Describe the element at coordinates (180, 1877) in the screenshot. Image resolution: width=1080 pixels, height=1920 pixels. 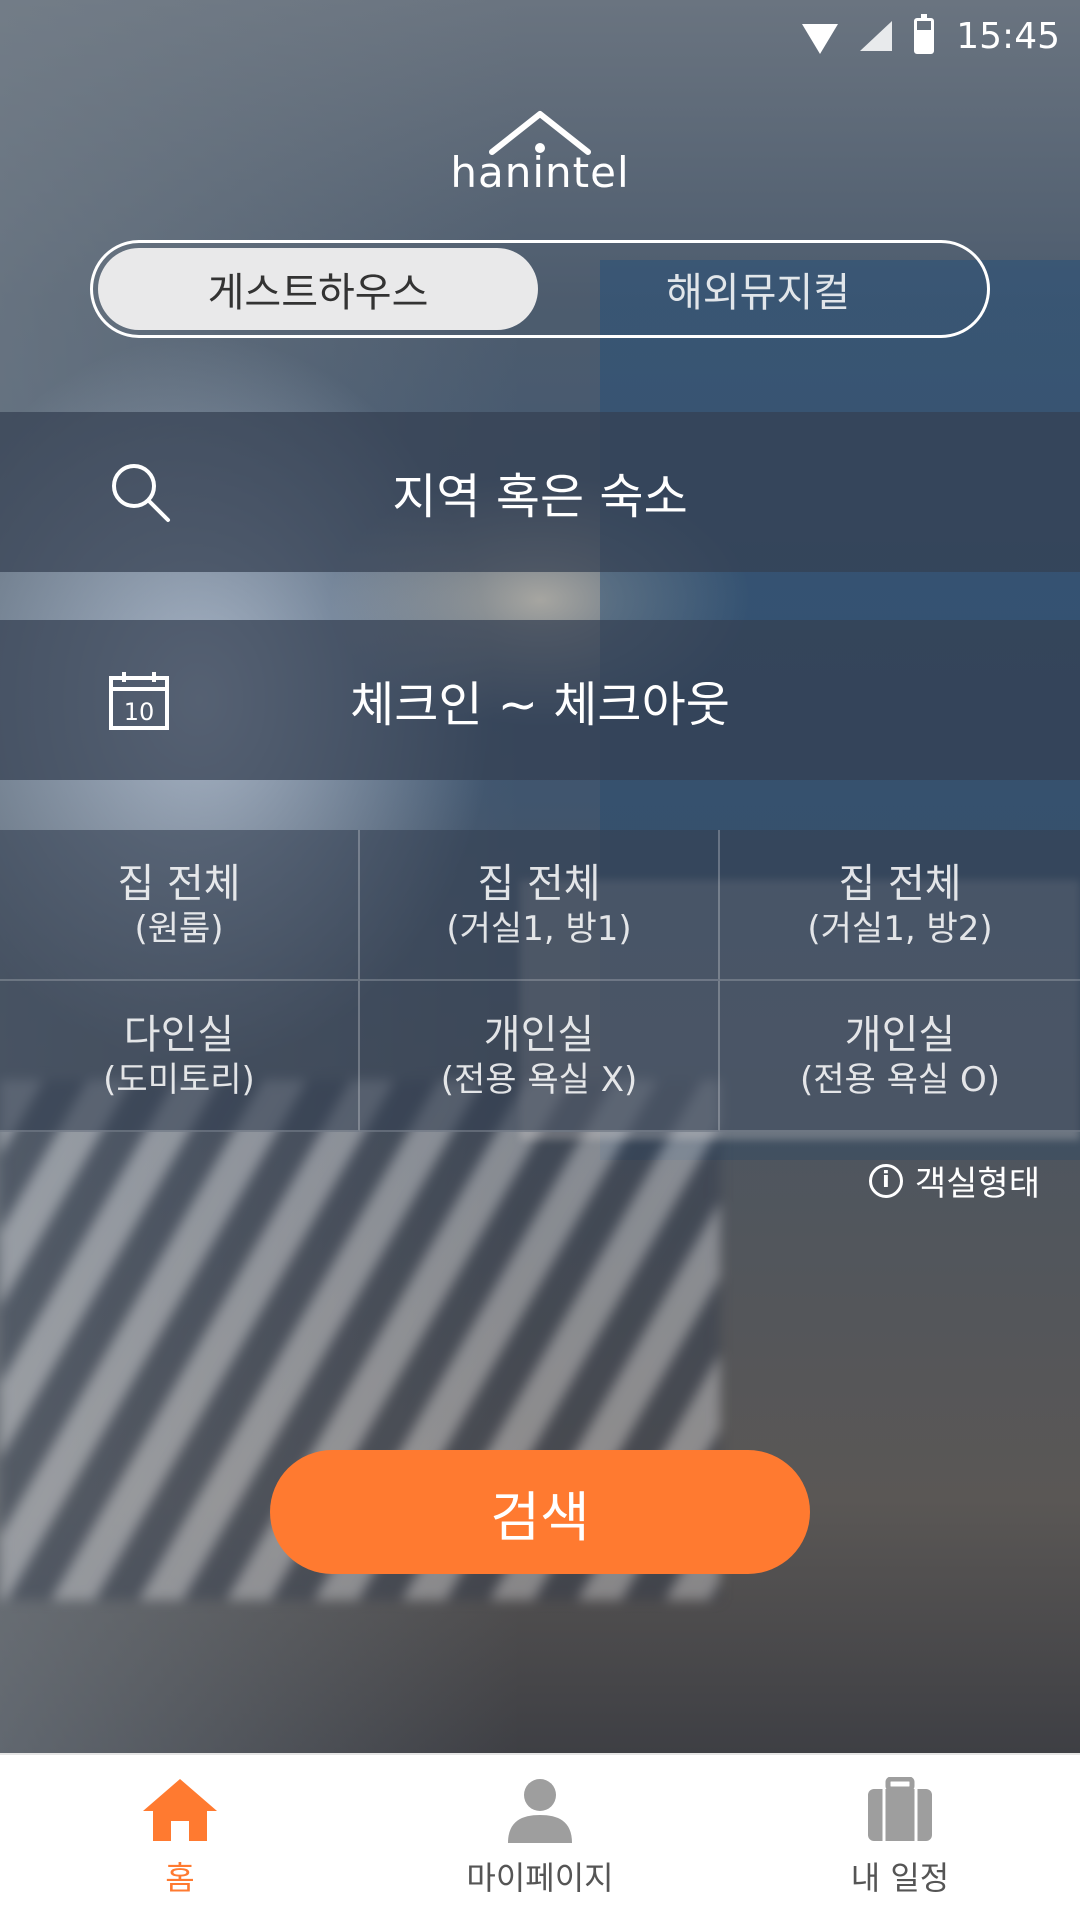
I see `nav-home-label: 홈` at that location.